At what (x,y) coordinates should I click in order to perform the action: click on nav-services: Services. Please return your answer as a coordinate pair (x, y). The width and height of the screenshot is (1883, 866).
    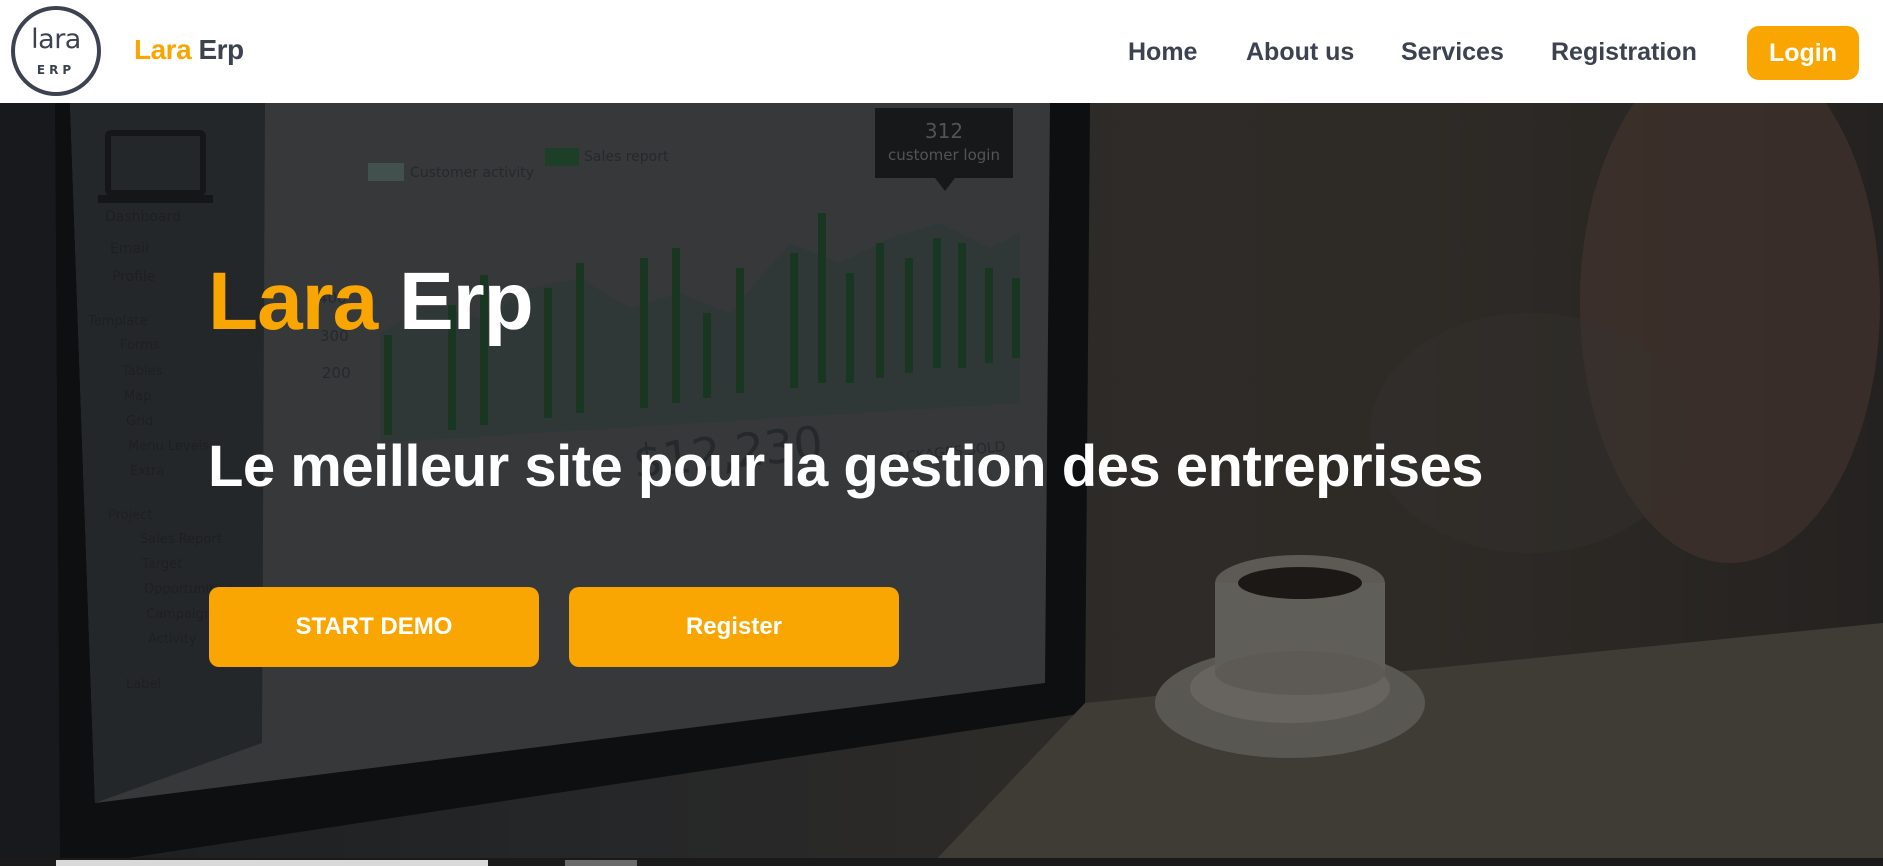
    Looking at the image, I should click on (1452, 52).